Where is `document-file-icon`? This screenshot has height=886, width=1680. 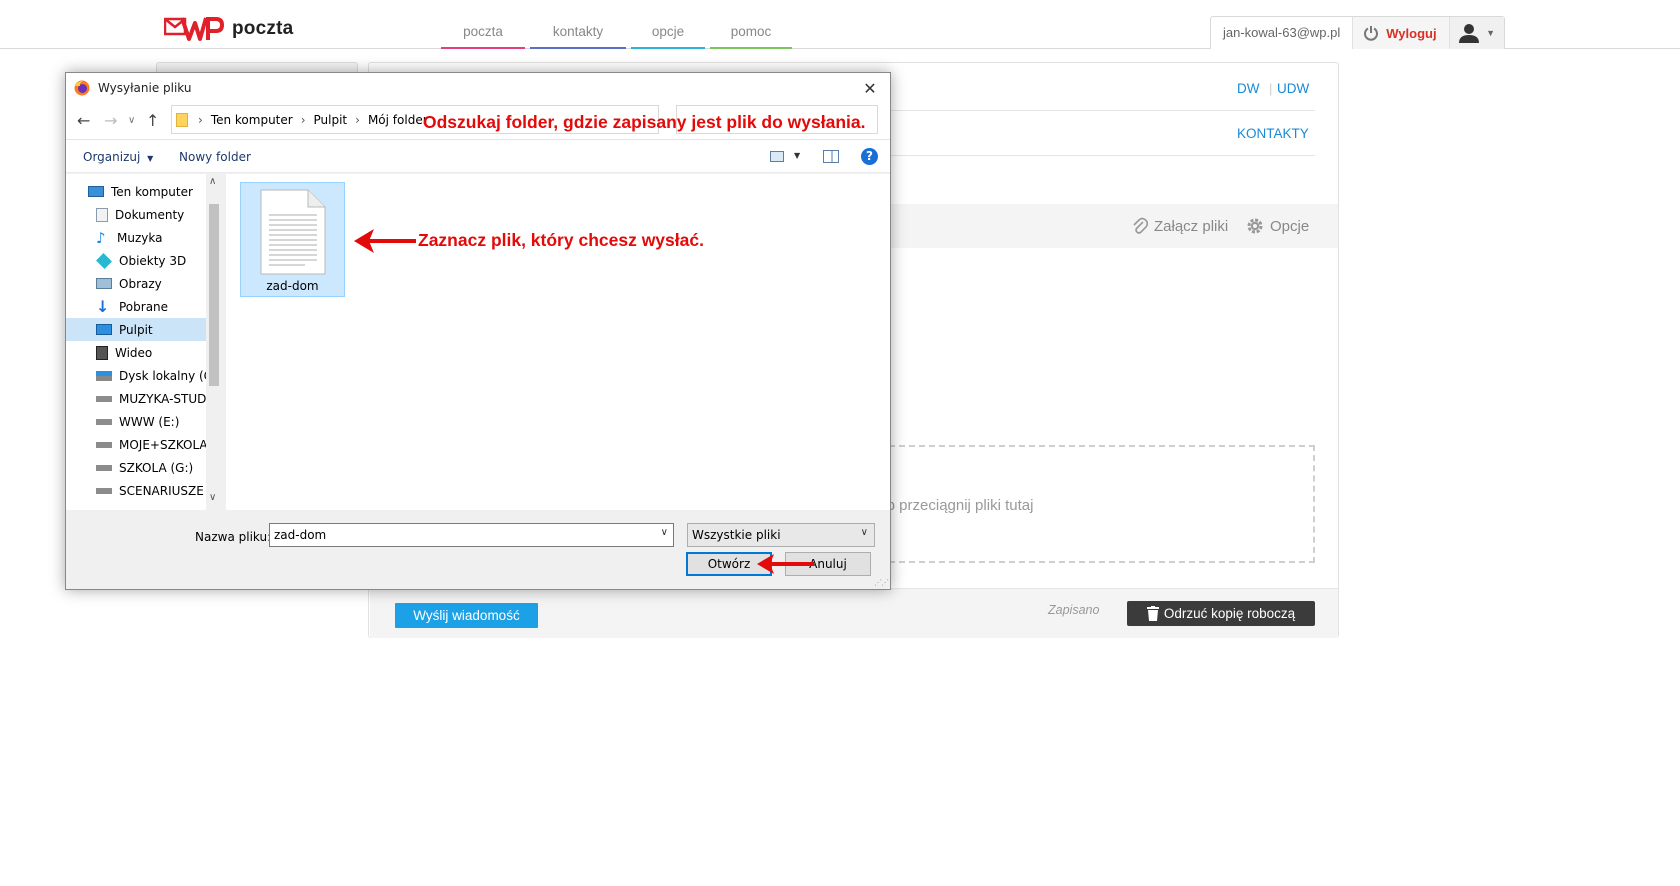
document-file-icon is located at coordinates (293, 232).